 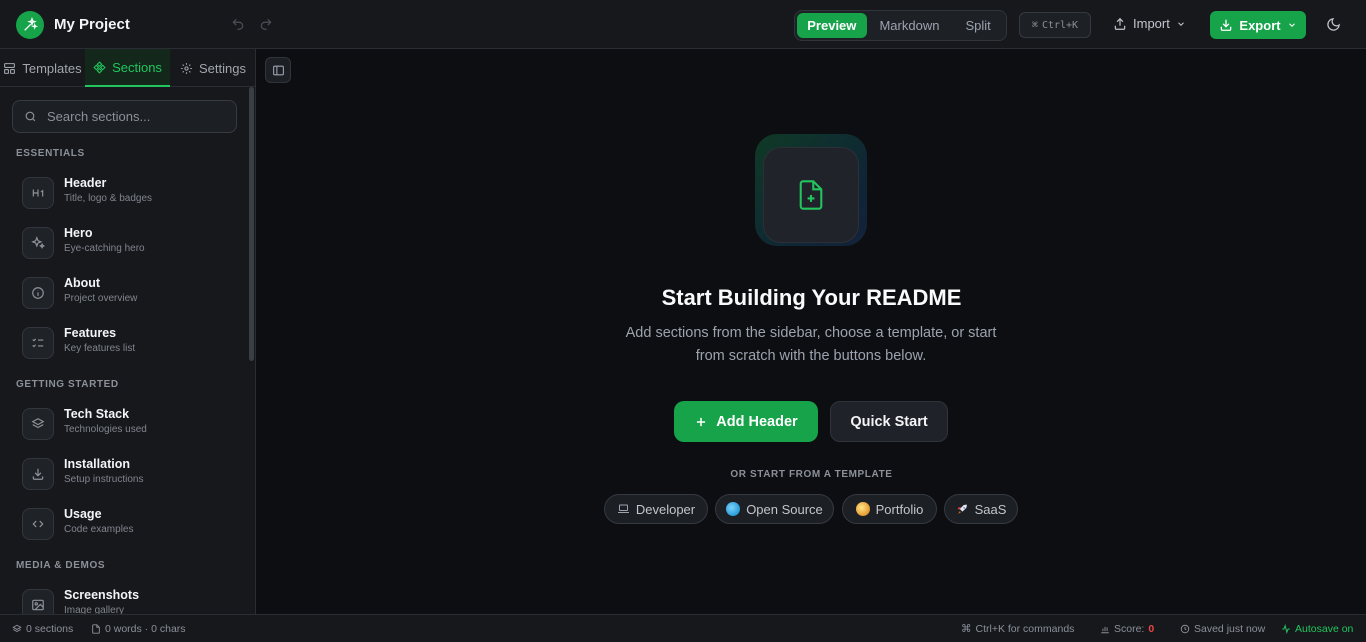 I want to click on laptop-icon, so click(x=623, y=509).